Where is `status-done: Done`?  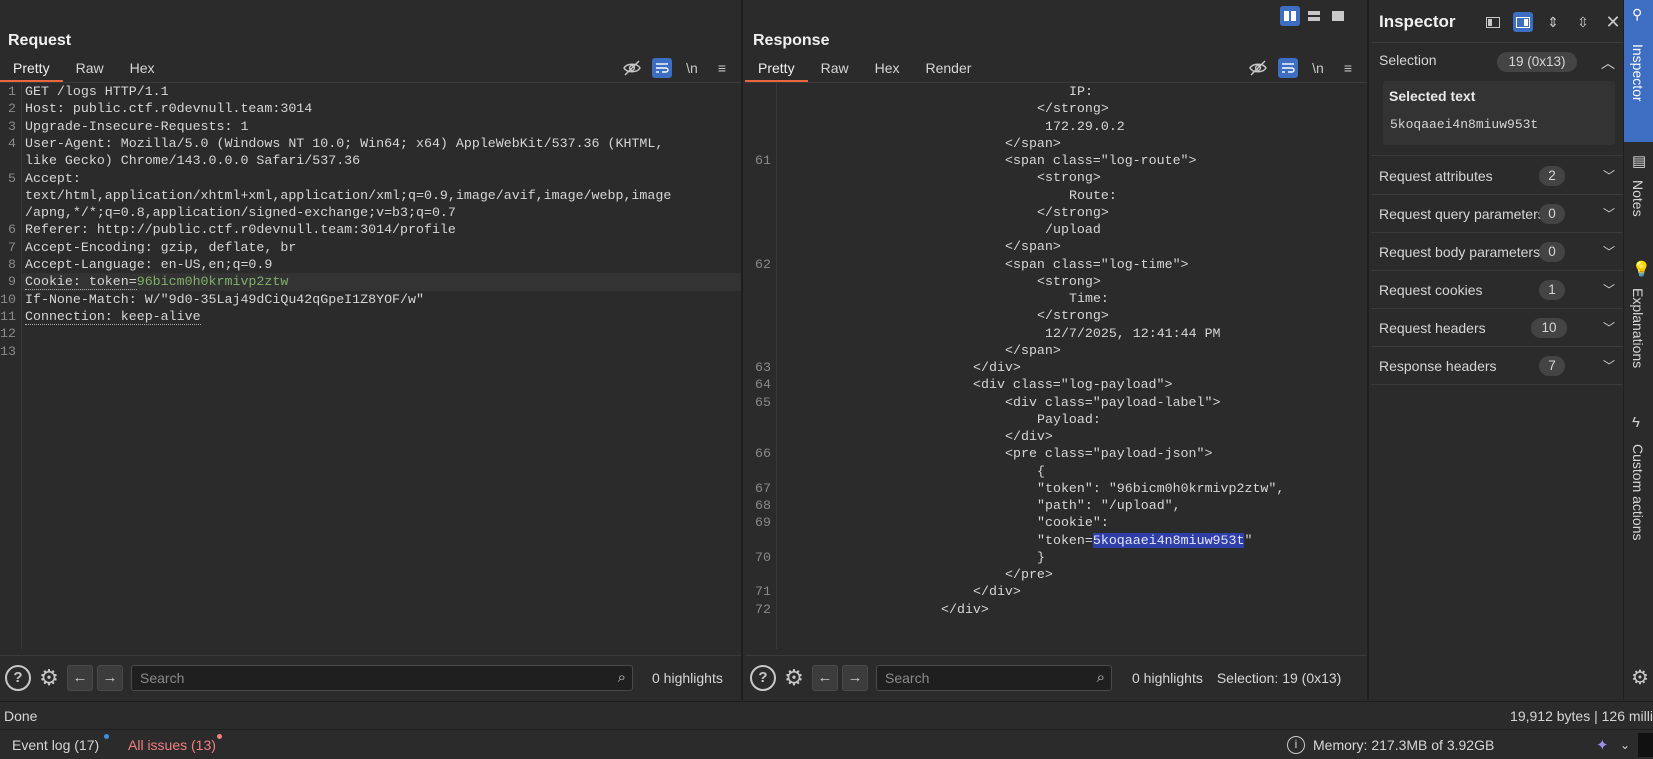
status-done: Done is located at coordinates (21, 715).